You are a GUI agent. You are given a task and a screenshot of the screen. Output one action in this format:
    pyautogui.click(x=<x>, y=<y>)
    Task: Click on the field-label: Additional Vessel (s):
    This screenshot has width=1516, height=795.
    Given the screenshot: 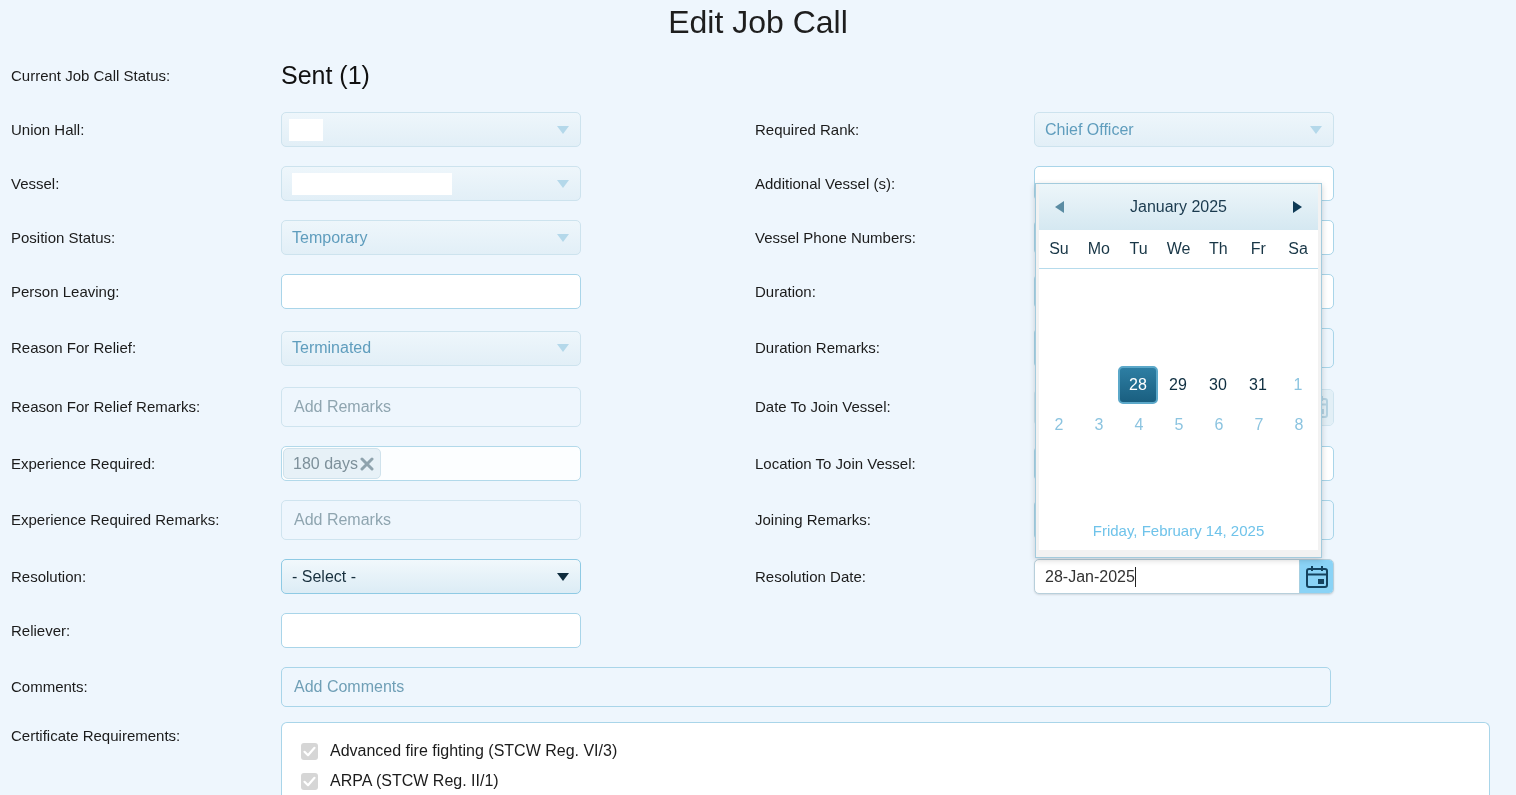 What is the action you would take?
    pyautogui.click(x=825, y=183)
    